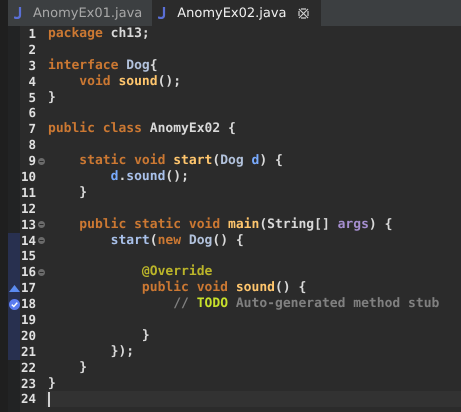 The height and width of the screenshot is (412, 461). I want to click on code-token: args, so click(353, 224).